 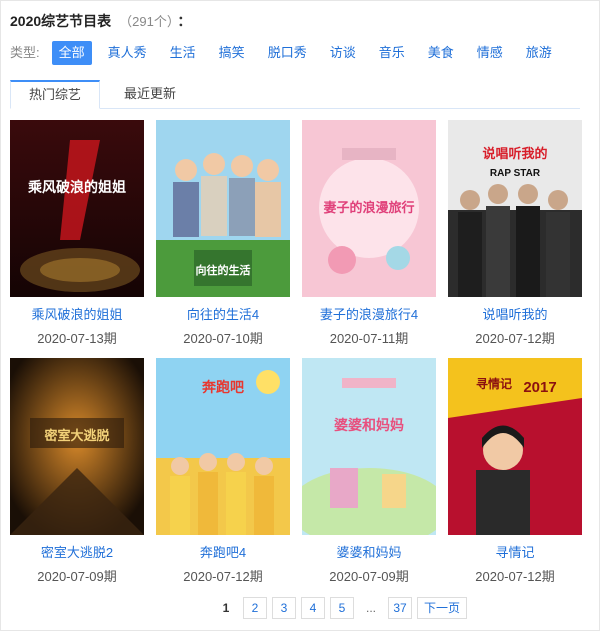 I want to click on show-title: 乘风破浪的姐姐, so click(x=77, y=313).